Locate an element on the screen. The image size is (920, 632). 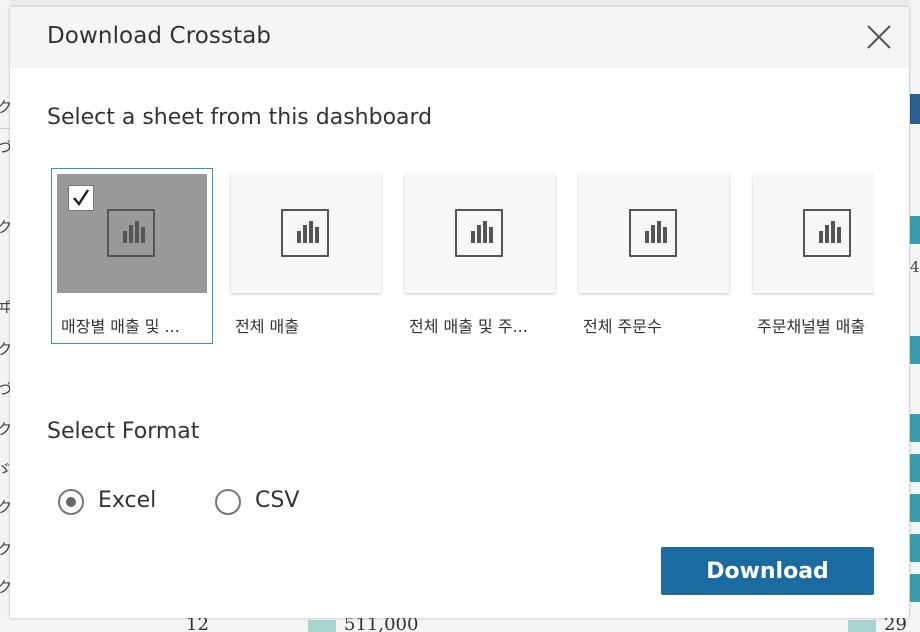
background-dashboard-bottom: 12 511,000 29 is located at coordinates (460, 624).